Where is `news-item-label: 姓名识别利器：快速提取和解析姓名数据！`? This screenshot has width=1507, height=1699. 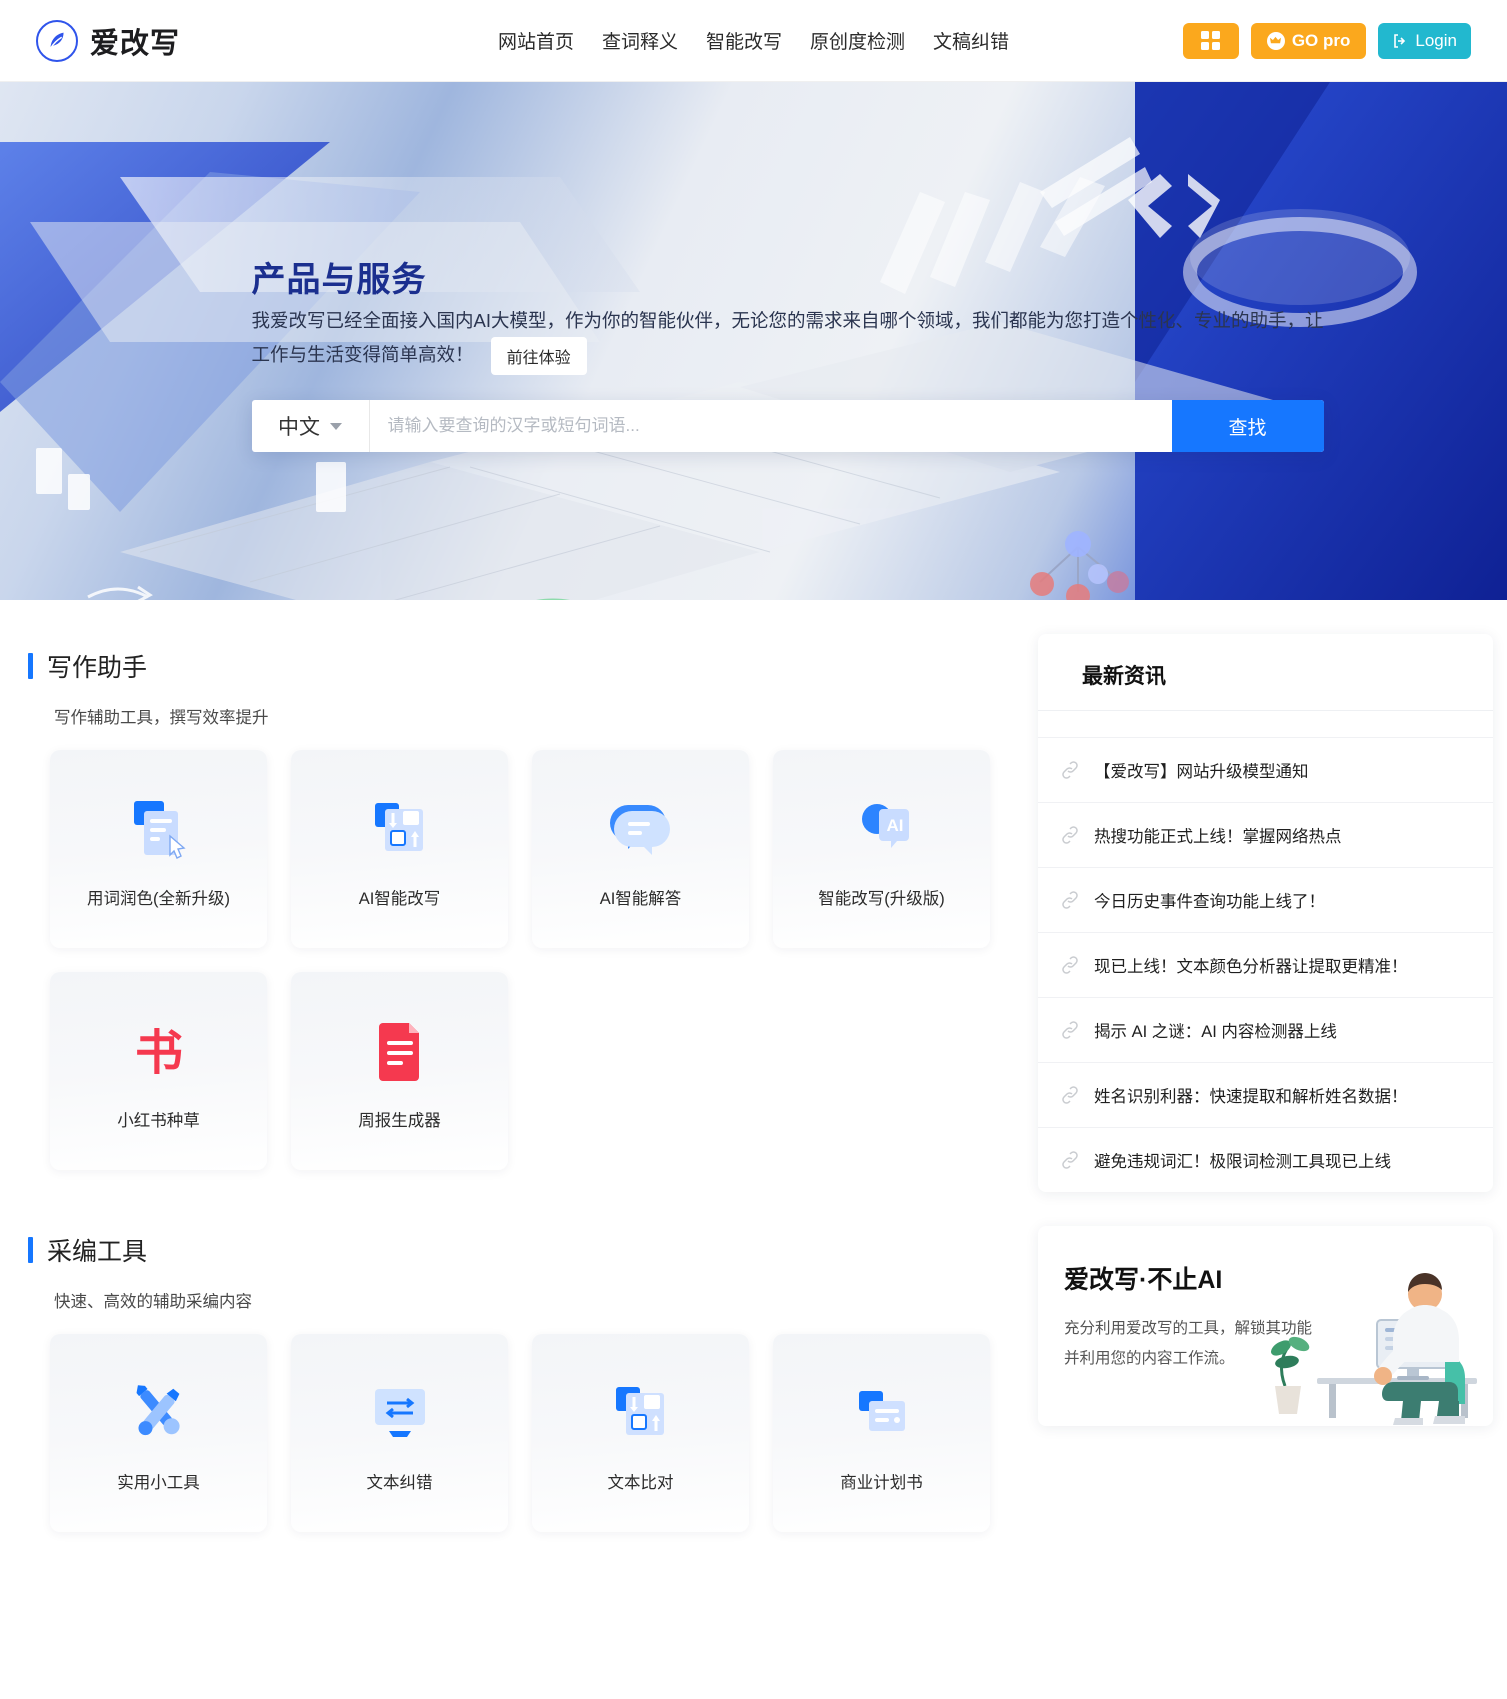
news-item-label: 姓名识别利器：快速提取和解析姓名数据！ is located at coordinates (1251, 1097).